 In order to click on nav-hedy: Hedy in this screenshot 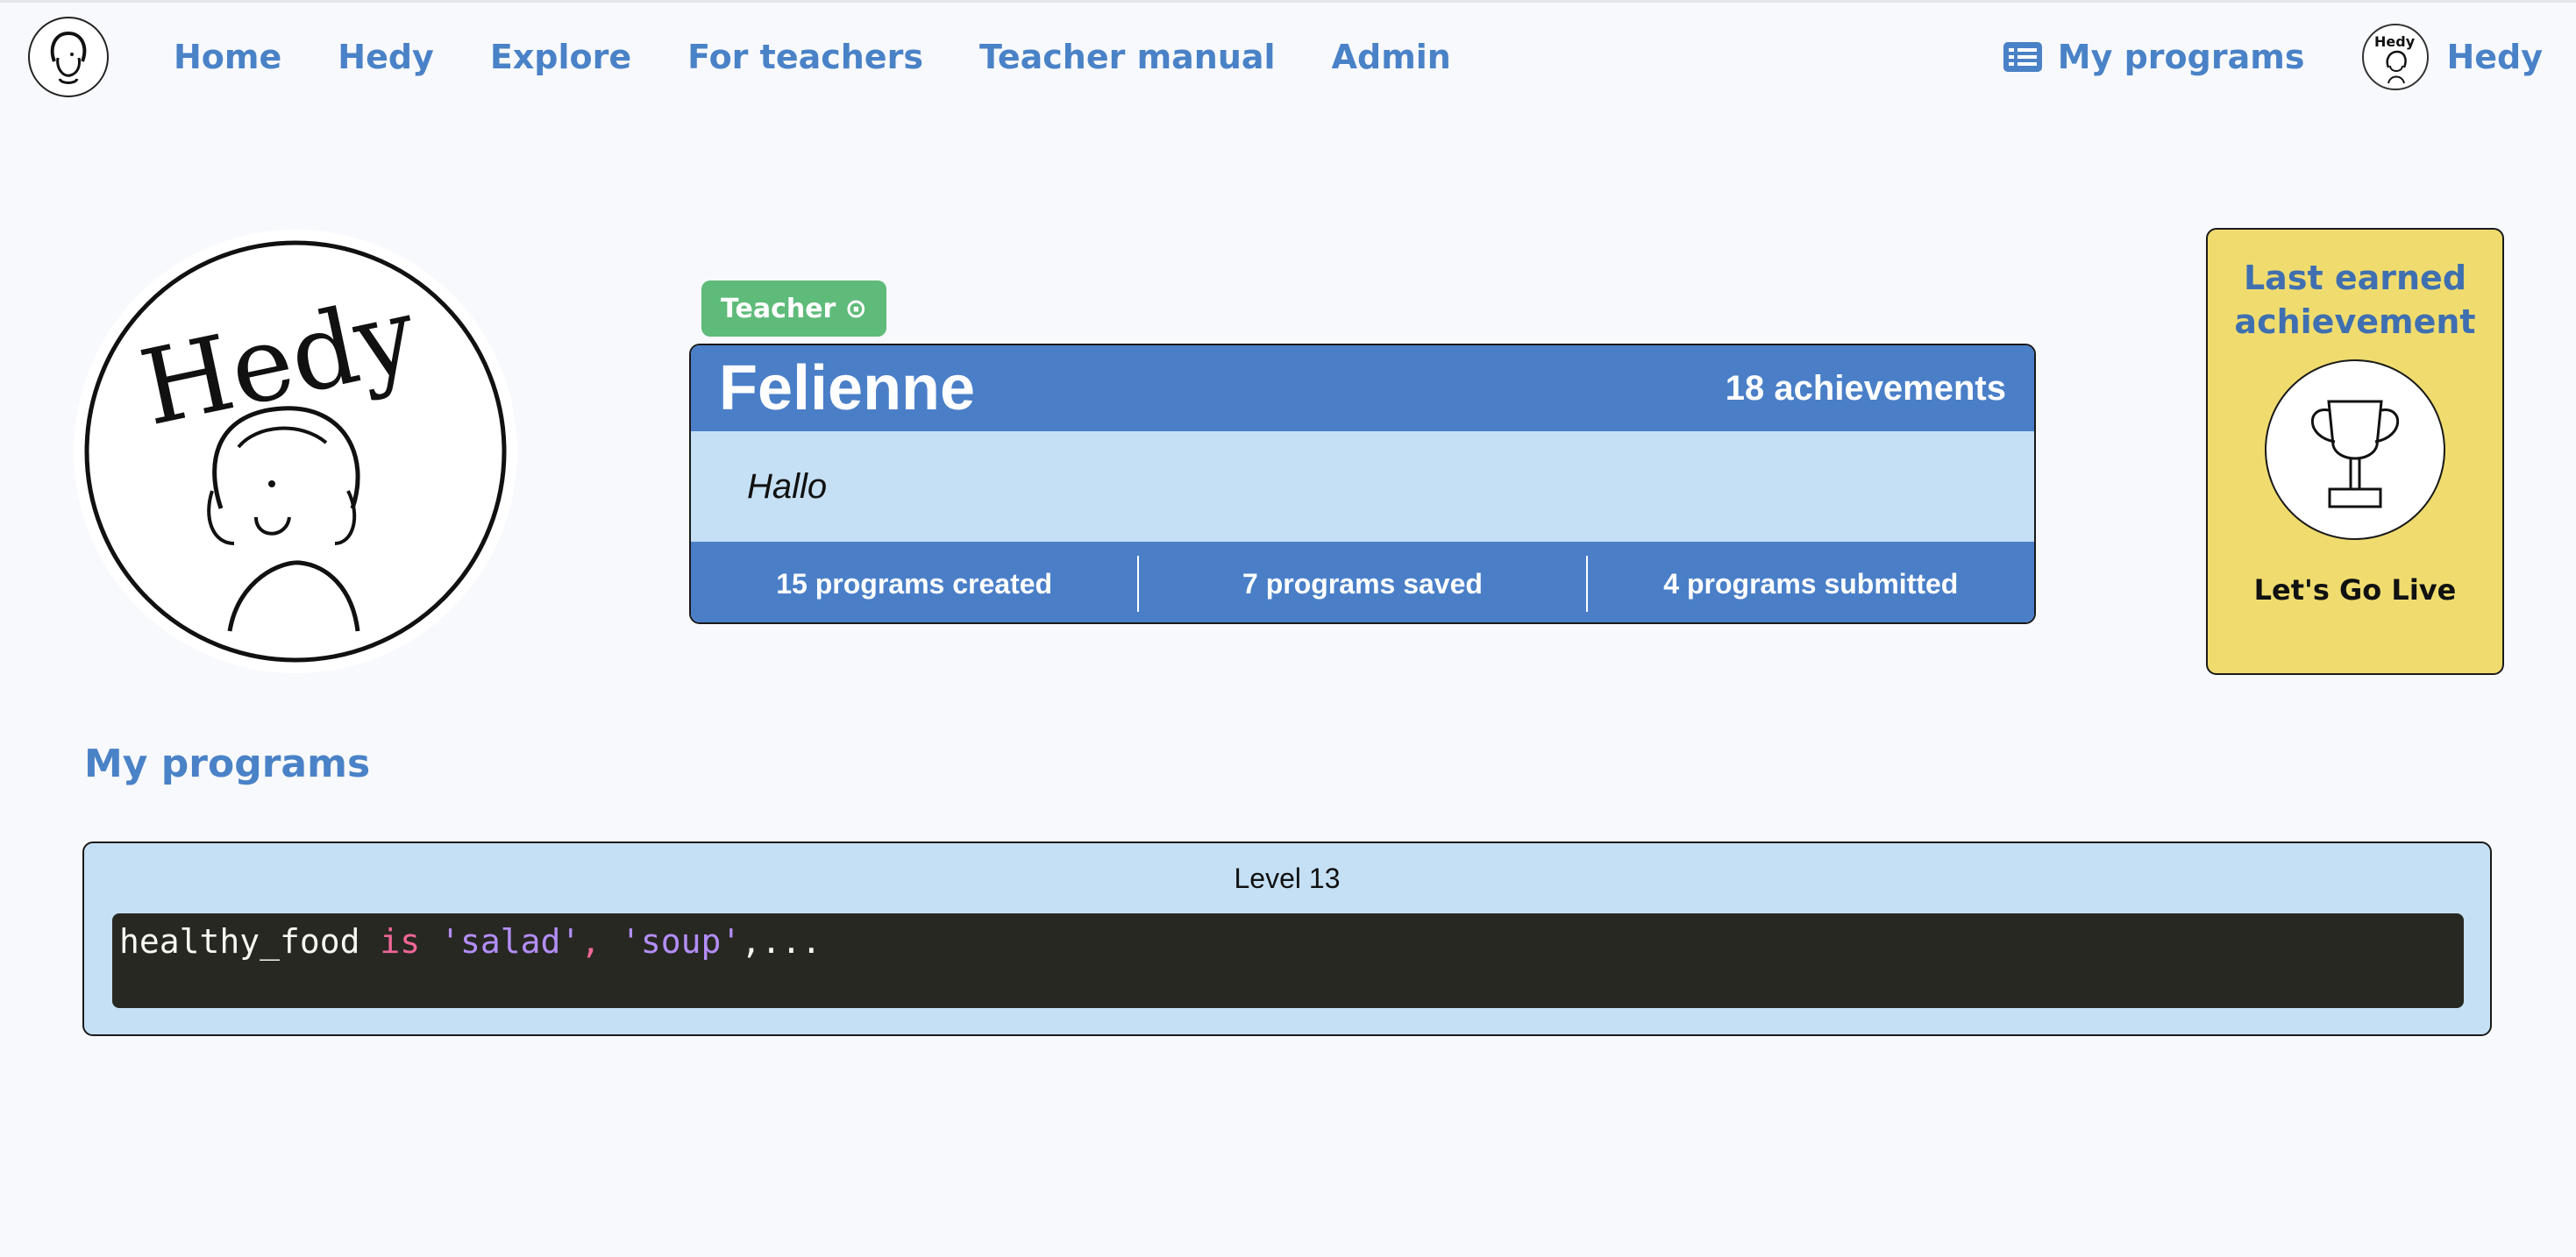, I will do `click(386, 57)`.